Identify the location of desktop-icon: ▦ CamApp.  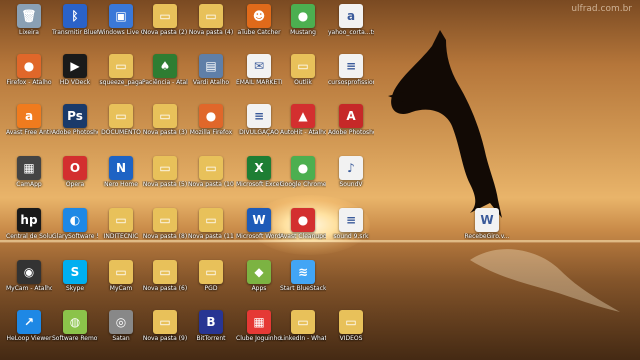
(29, 172).